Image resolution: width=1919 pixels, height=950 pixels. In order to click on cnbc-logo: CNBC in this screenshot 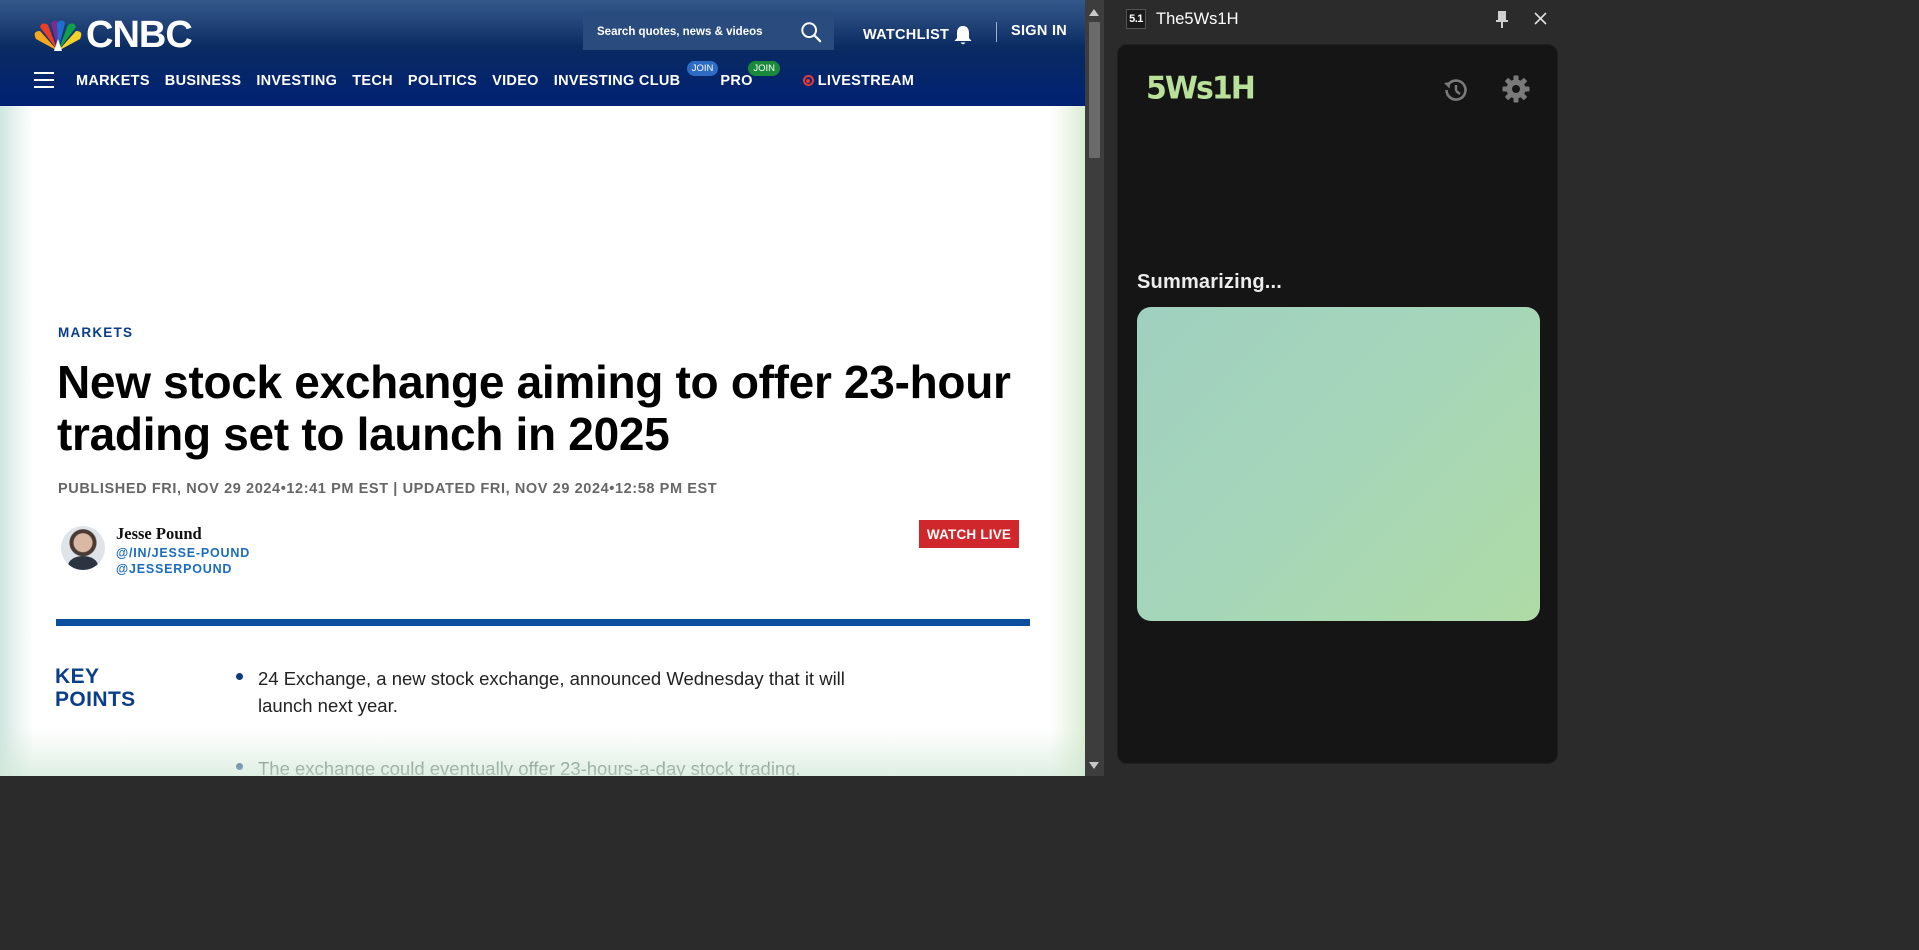, I will do `click(112, 35)`.